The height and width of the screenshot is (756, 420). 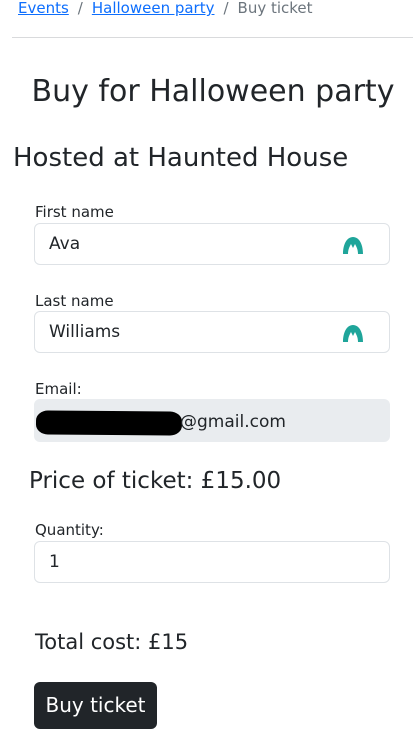 I want to click on last-name-label: Last name, so click(x=74, y=301).